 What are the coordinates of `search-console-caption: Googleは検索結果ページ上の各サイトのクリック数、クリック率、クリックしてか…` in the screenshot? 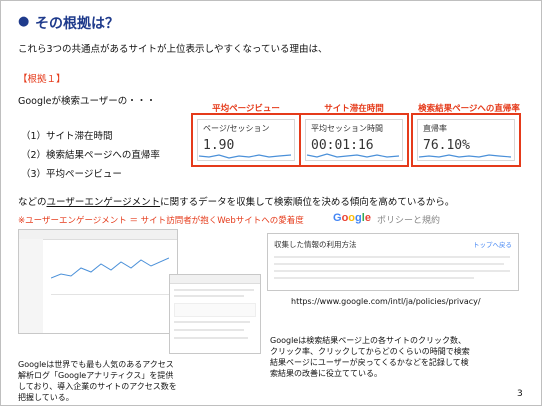 It's located at (370, 357).